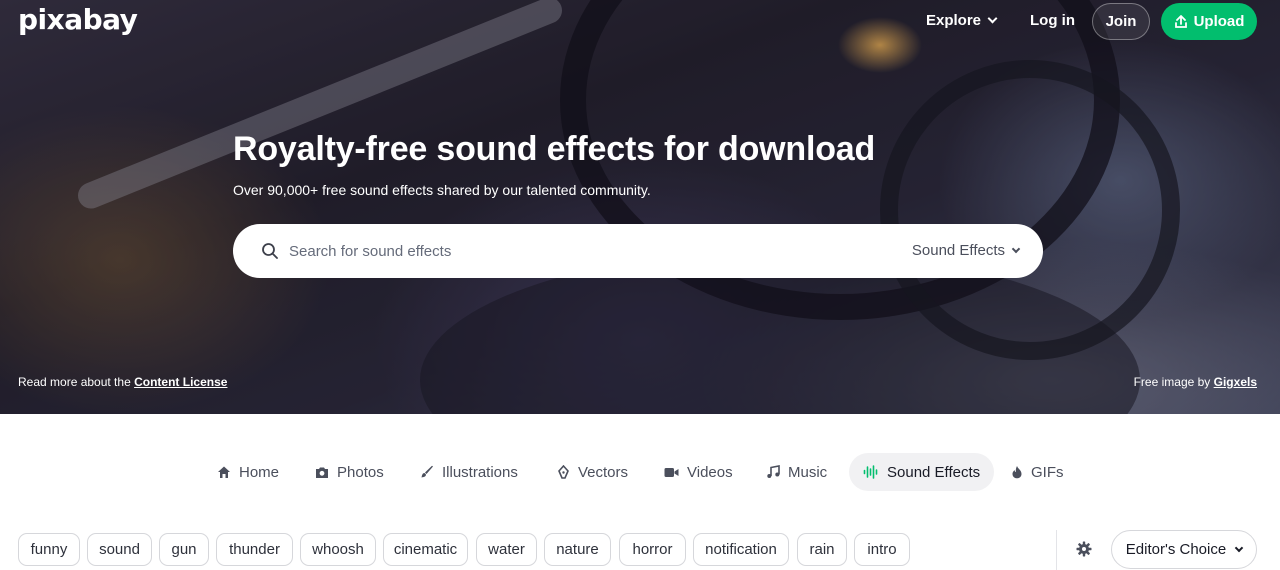  Describe the element at coordinates (1219, 21) in the screenshot. I see `upload-label: Upload` at that location.